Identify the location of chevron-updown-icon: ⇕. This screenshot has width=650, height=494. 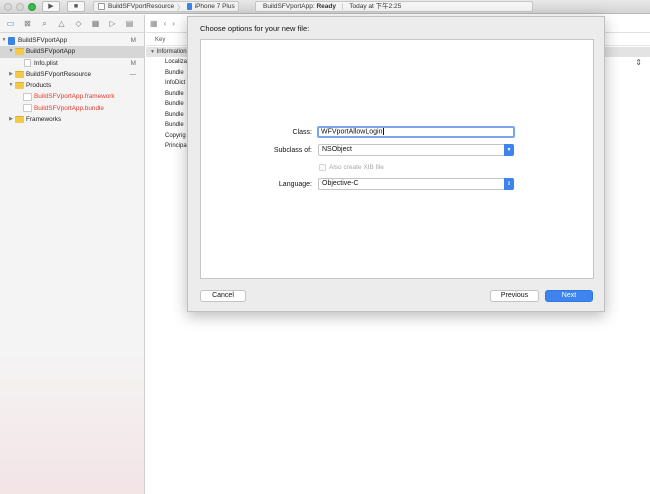
(509, 184).